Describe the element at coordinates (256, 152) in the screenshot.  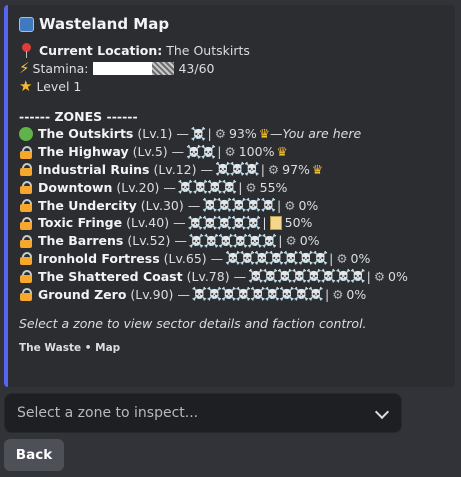
I see `zone-stat: 100%` at that location.